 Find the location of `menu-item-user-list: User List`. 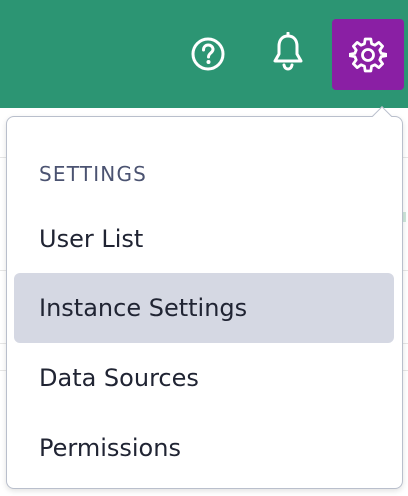

menu-item-user-list: User List is located at coordinates (204, 239).